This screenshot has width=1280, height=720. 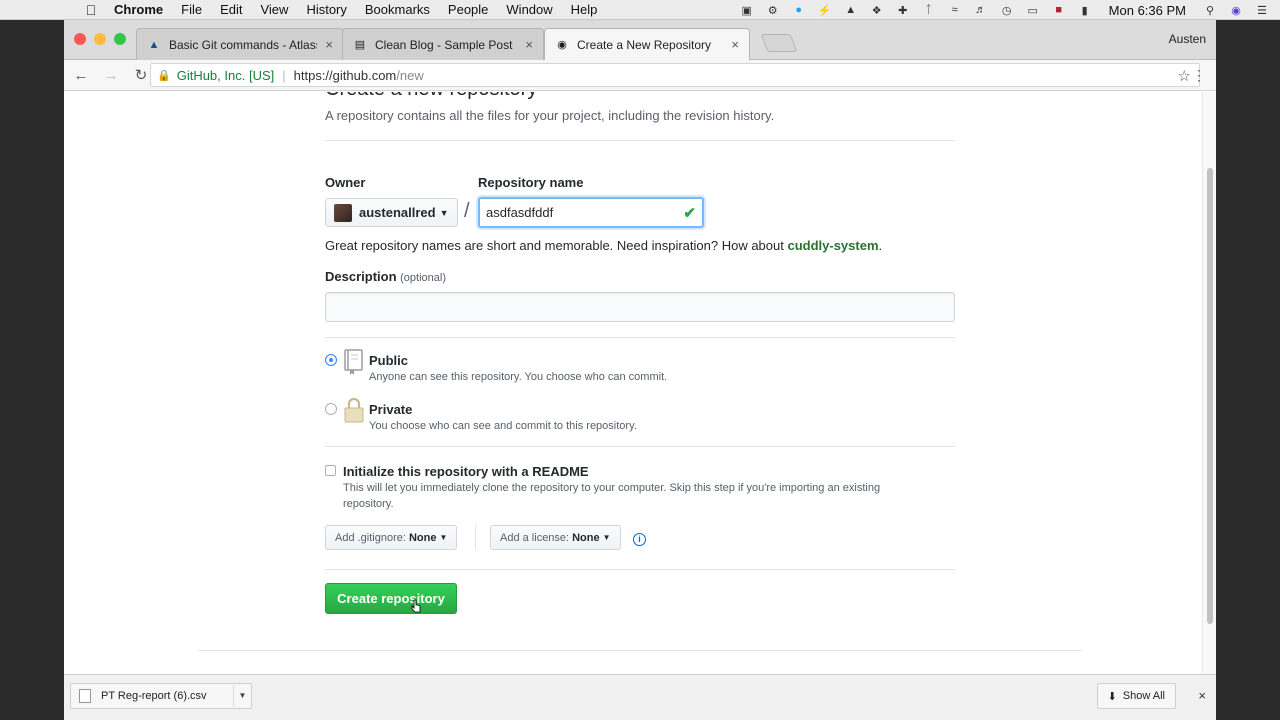 I want to click on scrollbar-thumb, so click(x=1210, y=396).